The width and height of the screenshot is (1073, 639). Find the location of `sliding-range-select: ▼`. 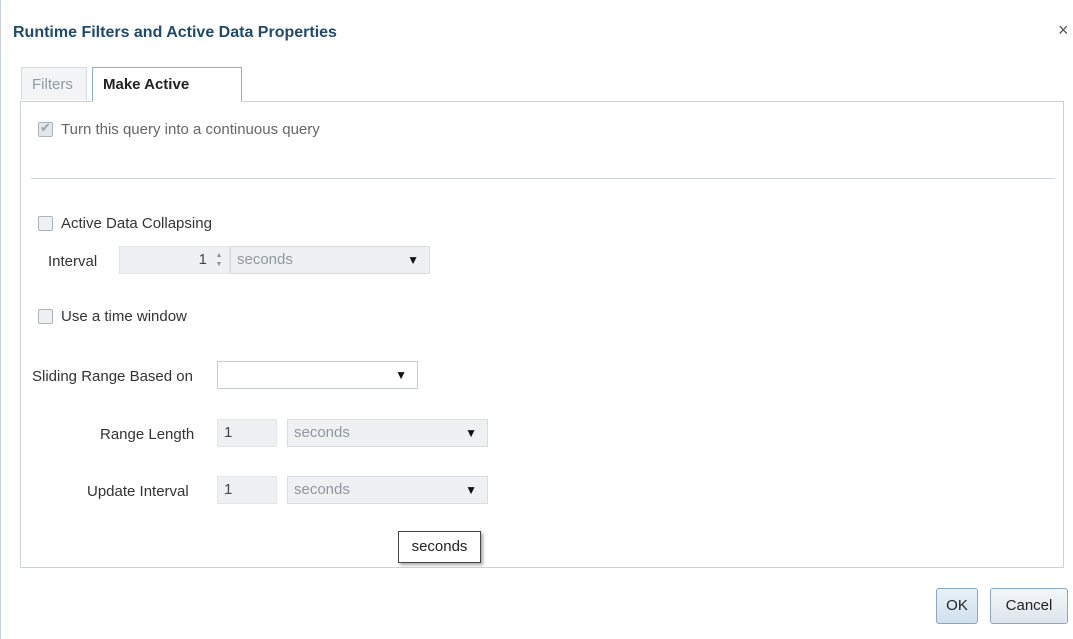

sliding-range-select: ▼ is located at coordinates (317, 375).